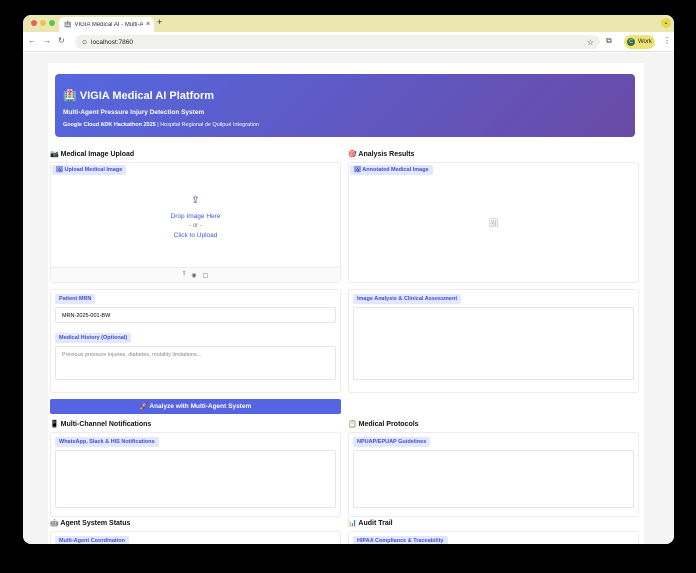  I want to click on extensions-icon: ⧉, so click(609, 41).